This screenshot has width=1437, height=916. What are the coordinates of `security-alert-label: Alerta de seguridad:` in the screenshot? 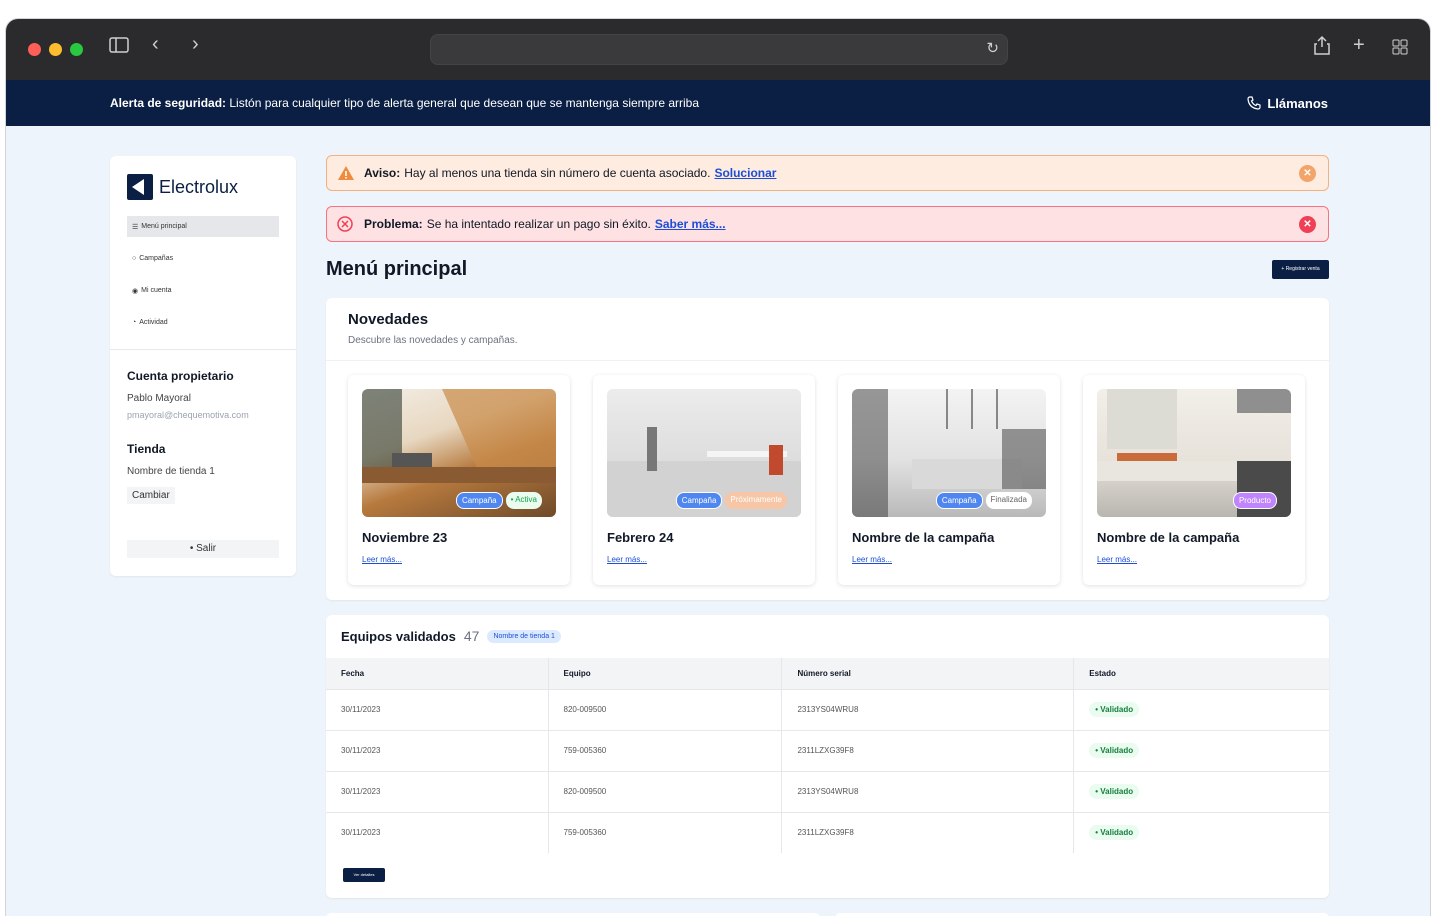 It's located at (168, 103).